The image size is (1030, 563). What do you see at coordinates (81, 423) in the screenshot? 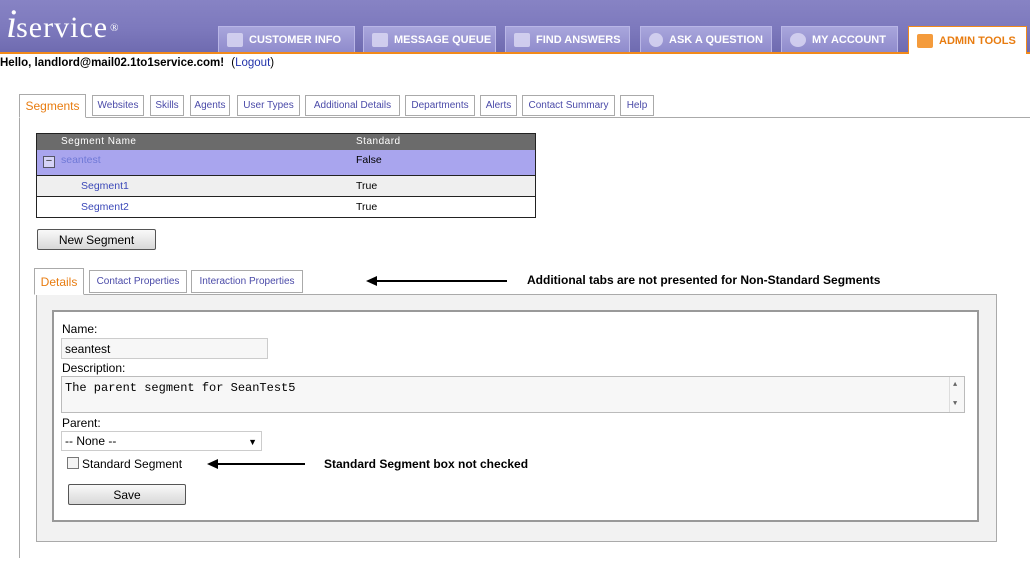
I see `parent-label: Parent:` at bounding box center [81, 423].